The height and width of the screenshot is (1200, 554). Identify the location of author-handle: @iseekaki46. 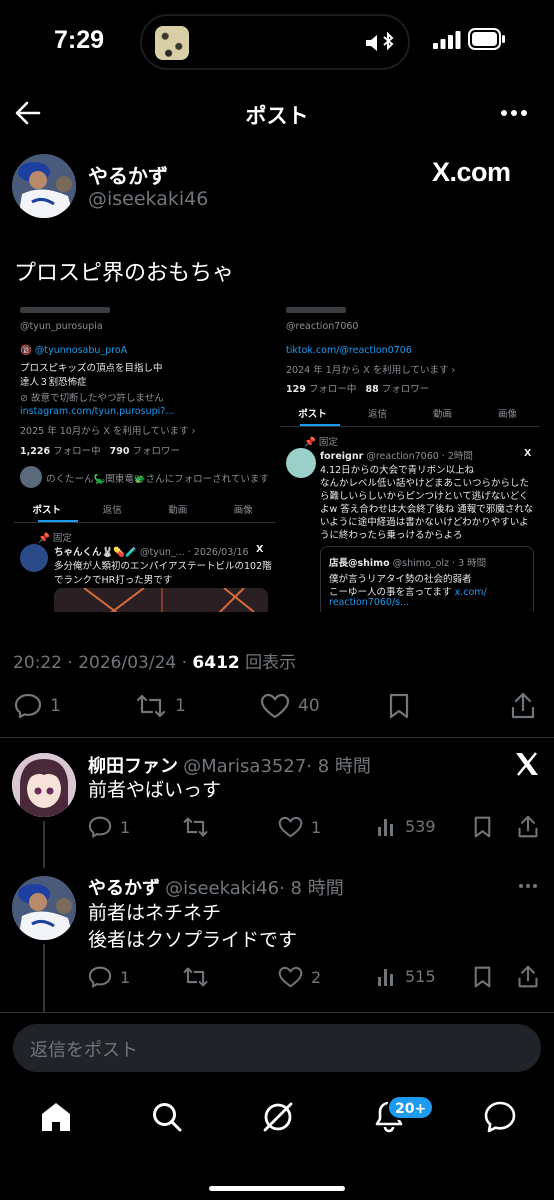
(148, 199).